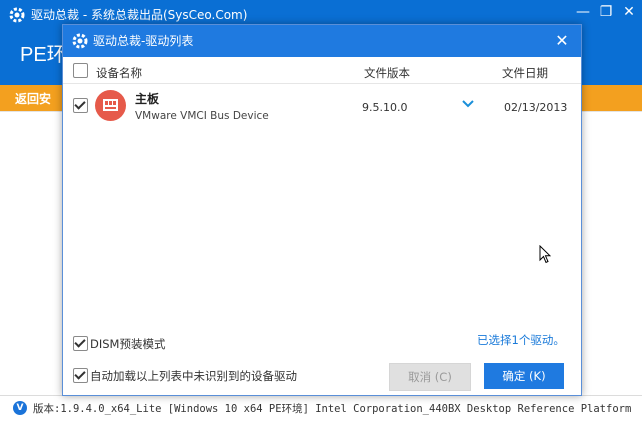 This screenshot has height=421, width=642. What do you see at coordinates (139, 15) in the screenshot?
I see `main-window-title: 驱动总裁 - 系统总裁出品(SysCeo.Com)` at bounding box center [139, 15].